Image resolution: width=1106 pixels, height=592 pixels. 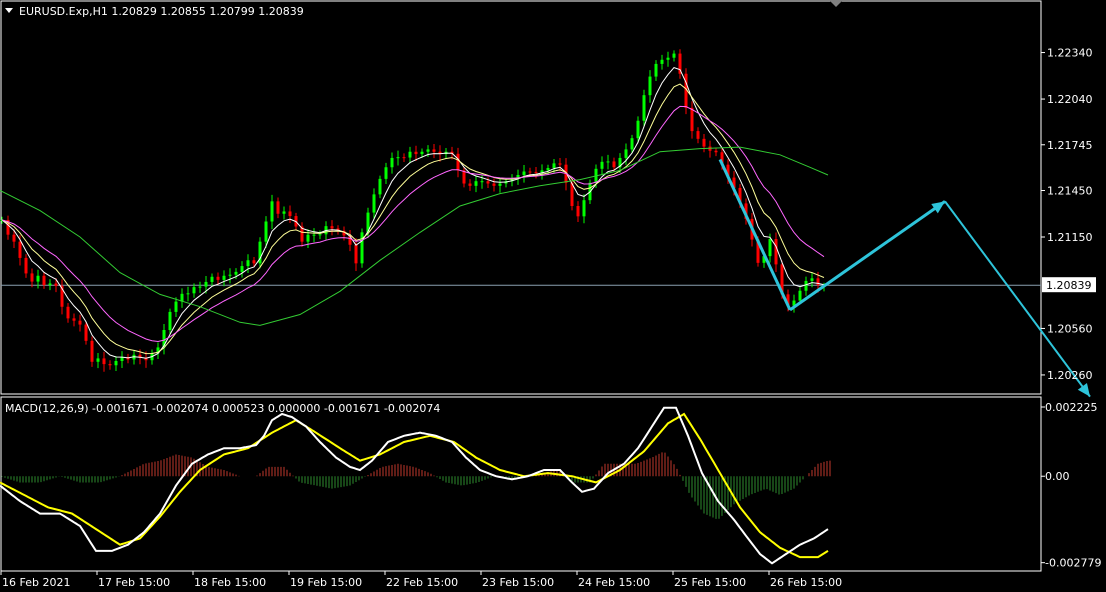 I want to click on macd-y-tick-label: -0.002779, so click(x=1073, y=563).